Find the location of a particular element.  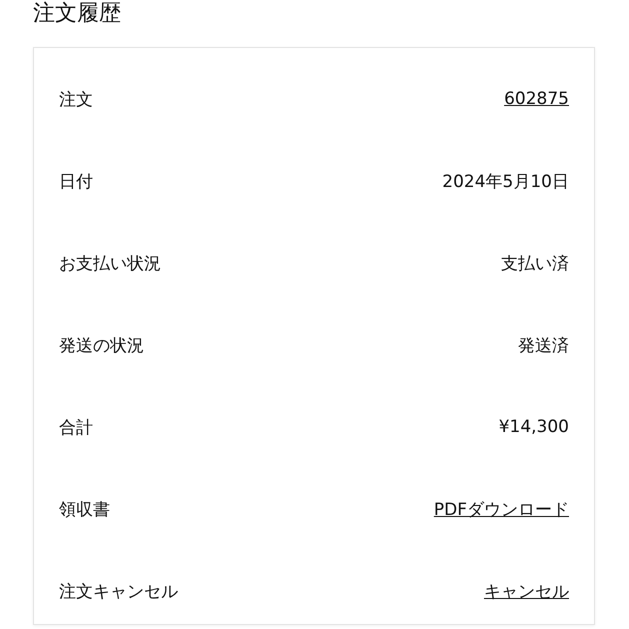

field-value: 2024年5月10日 is located at coordinates (505, 181).